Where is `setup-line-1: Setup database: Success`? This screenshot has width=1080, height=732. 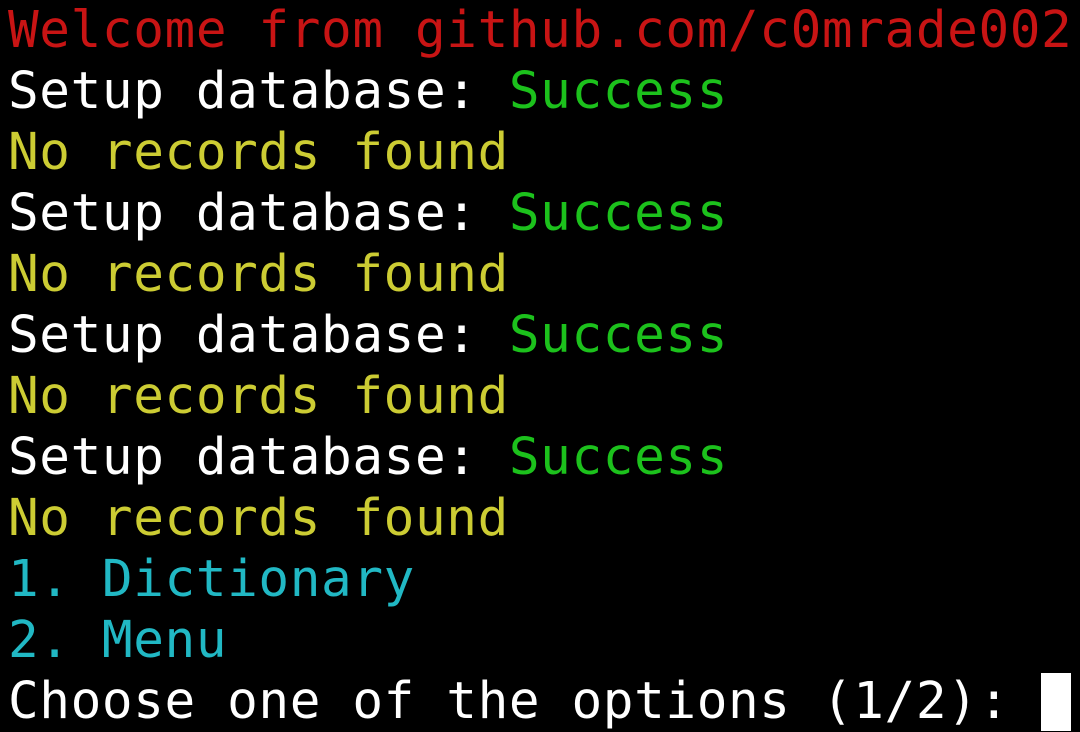
setup-line-1: Setup database: Success is located at coordinates (544, 91).